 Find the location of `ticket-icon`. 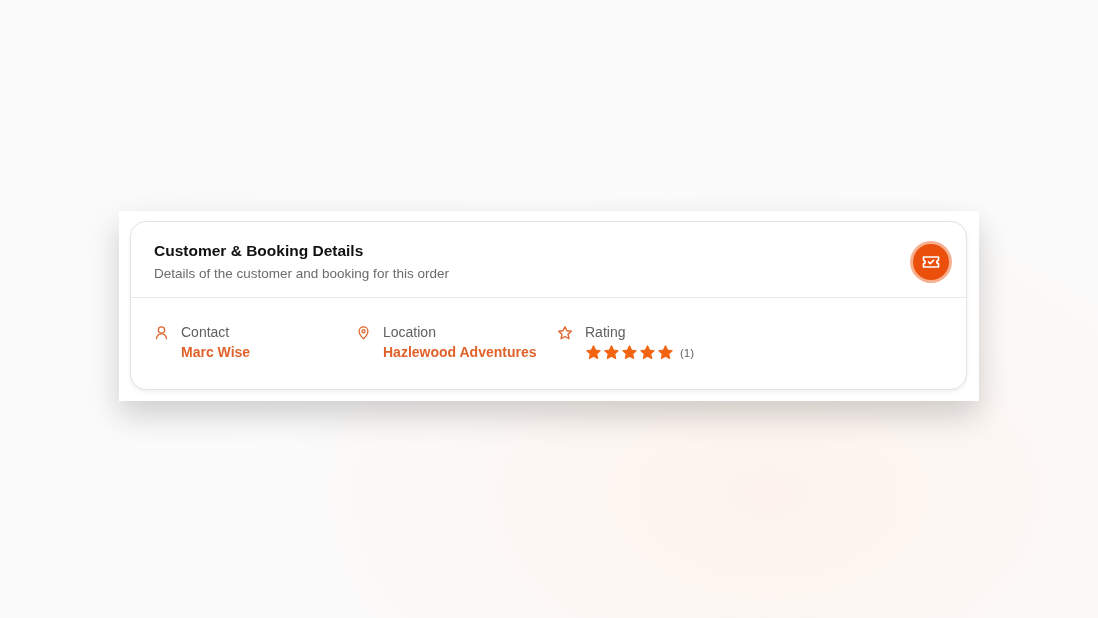

ticket-icon is located at coordinates (931, 261).